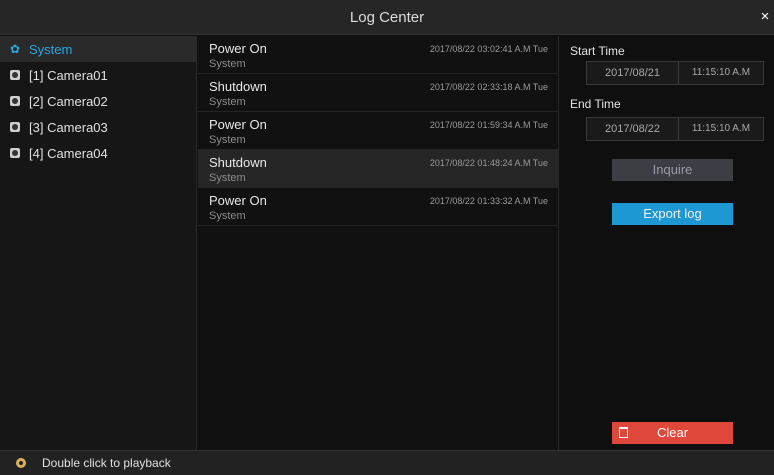 This screenshot has height=475, width=774. I want to click on start-time-field: 2017/08/21 11:15:10 A.M, so click(675, 73).